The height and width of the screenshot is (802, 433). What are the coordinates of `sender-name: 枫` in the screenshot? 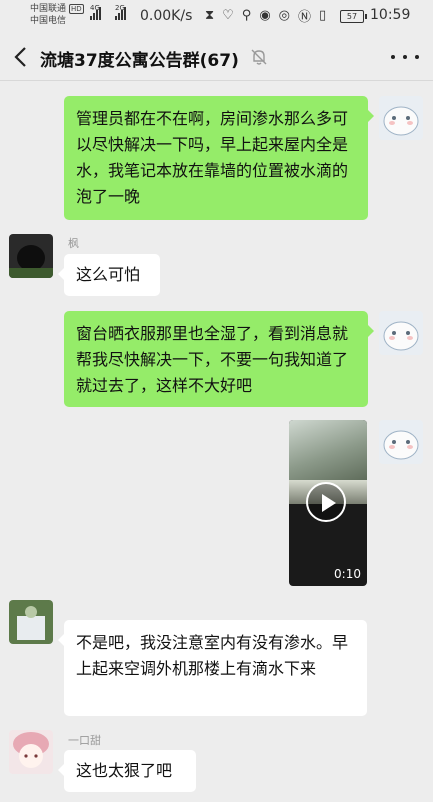 It's located at (73, 243).